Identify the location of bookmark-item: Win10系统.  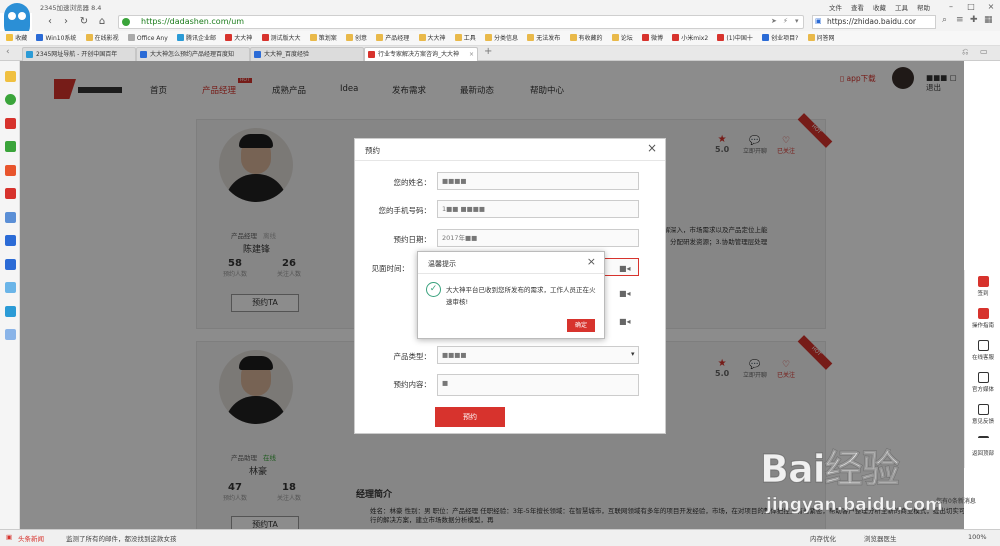
(56, 38).